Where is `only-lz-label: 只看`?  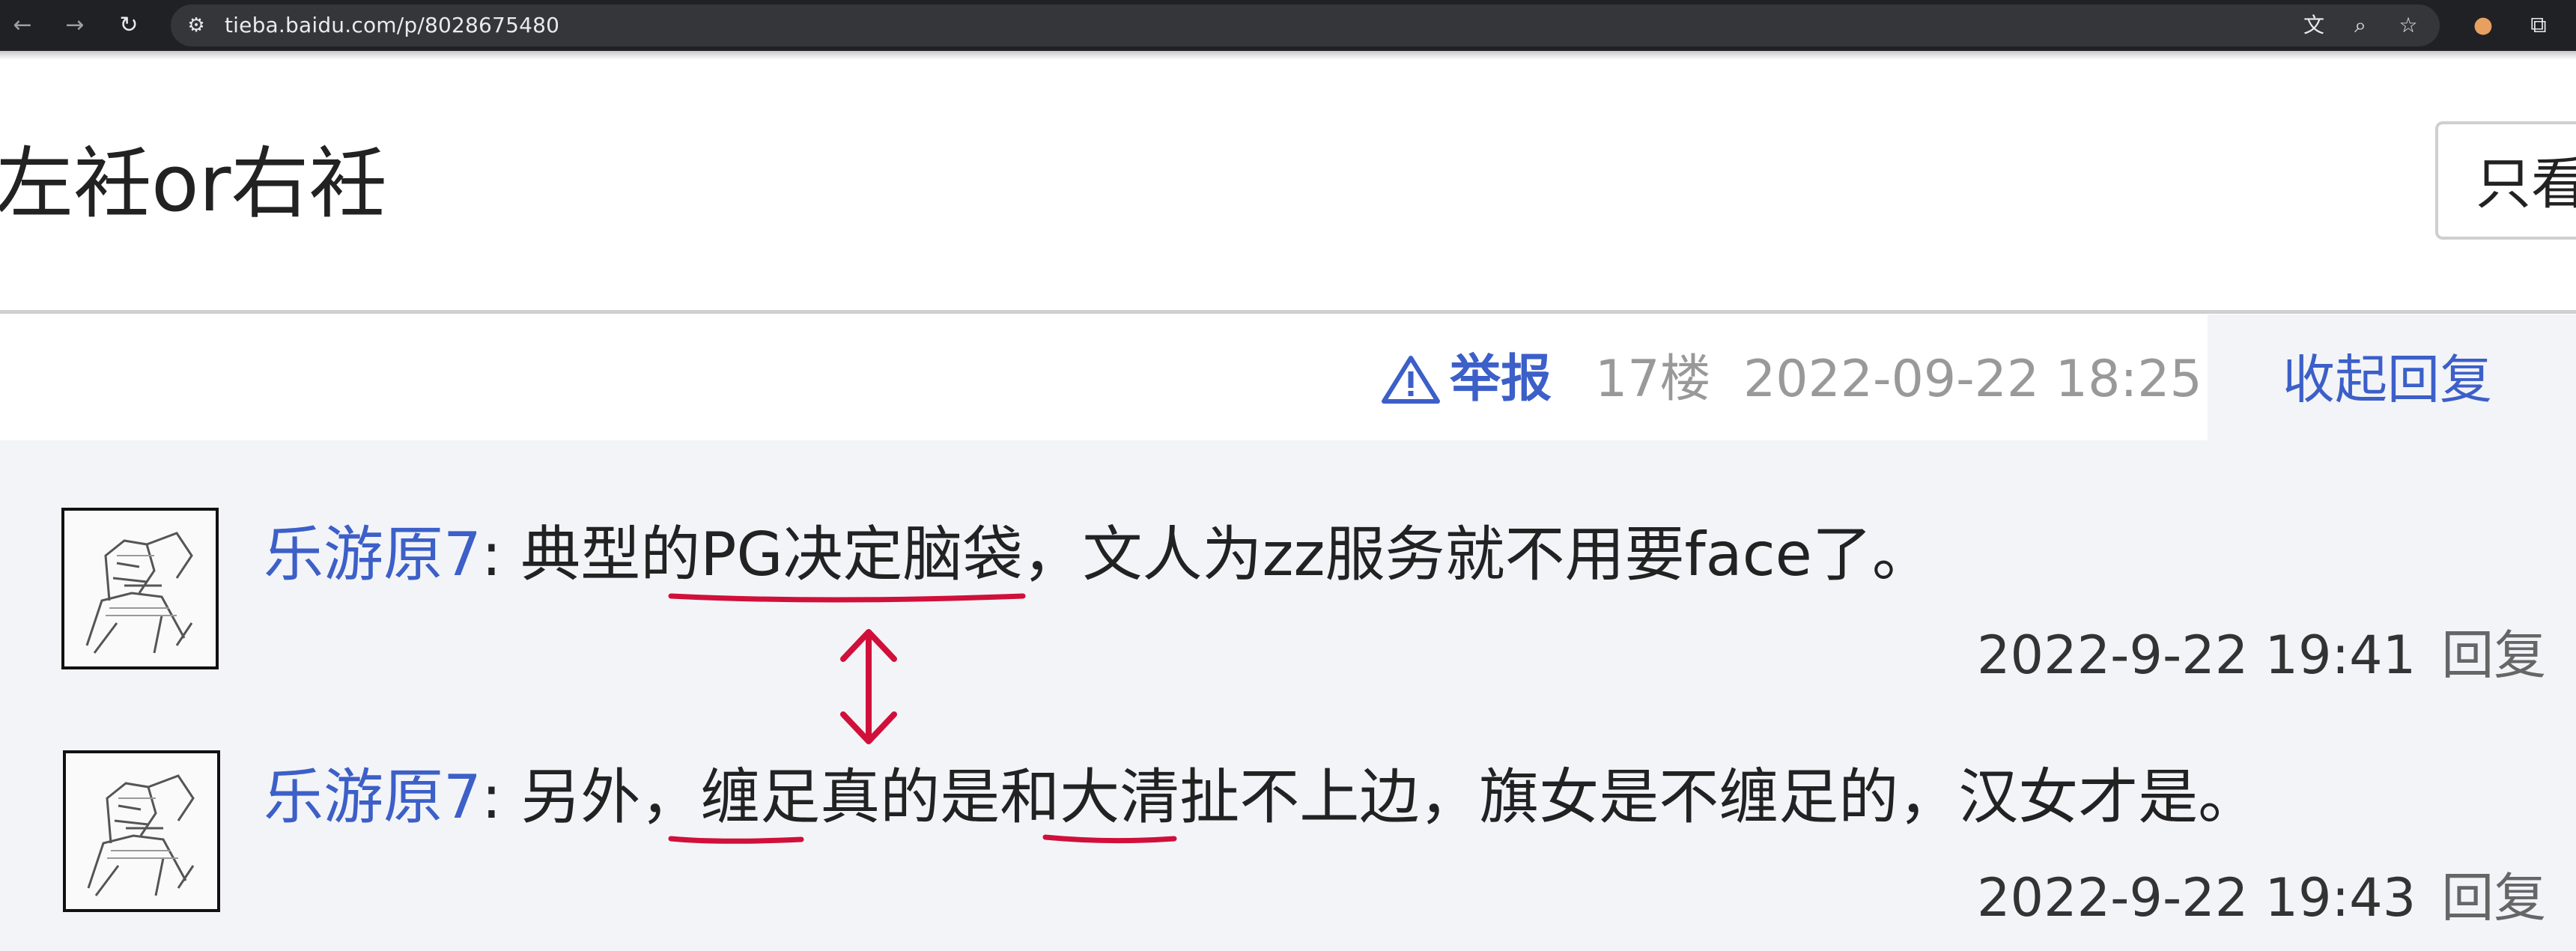
only-lz-label: 只看 is located at coordinates (2526, 184).